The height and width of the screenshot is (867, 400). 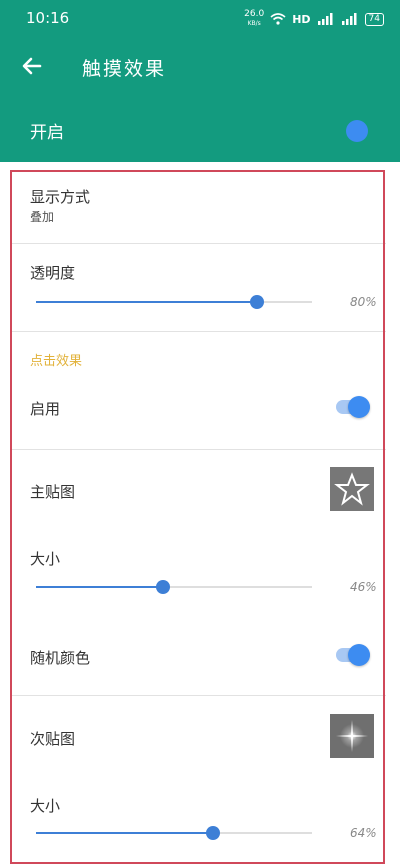 I want to click on network-speed-value: 26.0, so click(x=254, y=14).